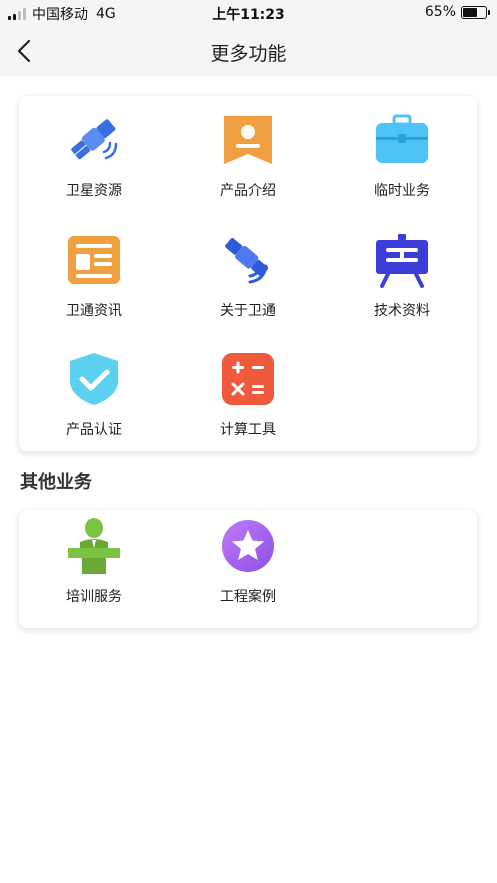  I want to click on item-label: 卫通资讯, so click(94, 311).